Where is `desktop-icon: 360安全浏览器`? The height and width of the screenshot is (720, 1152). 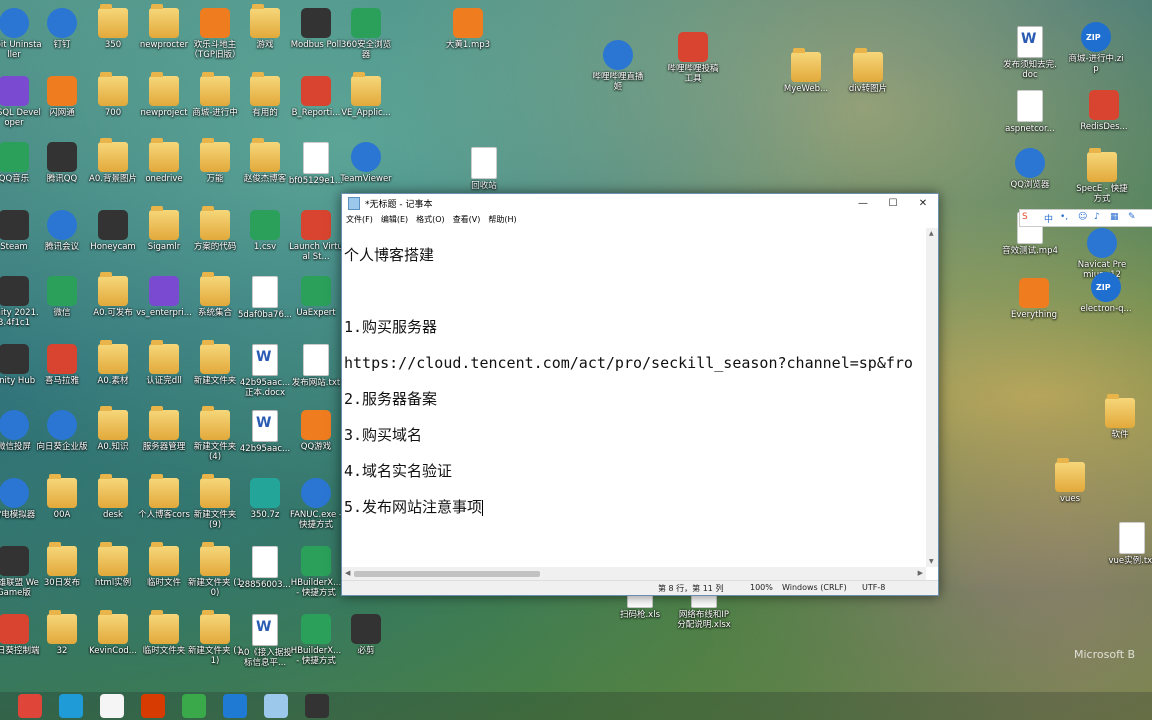
desktop-icon: 360安全浏览器 is located at coordinates (366, 36).